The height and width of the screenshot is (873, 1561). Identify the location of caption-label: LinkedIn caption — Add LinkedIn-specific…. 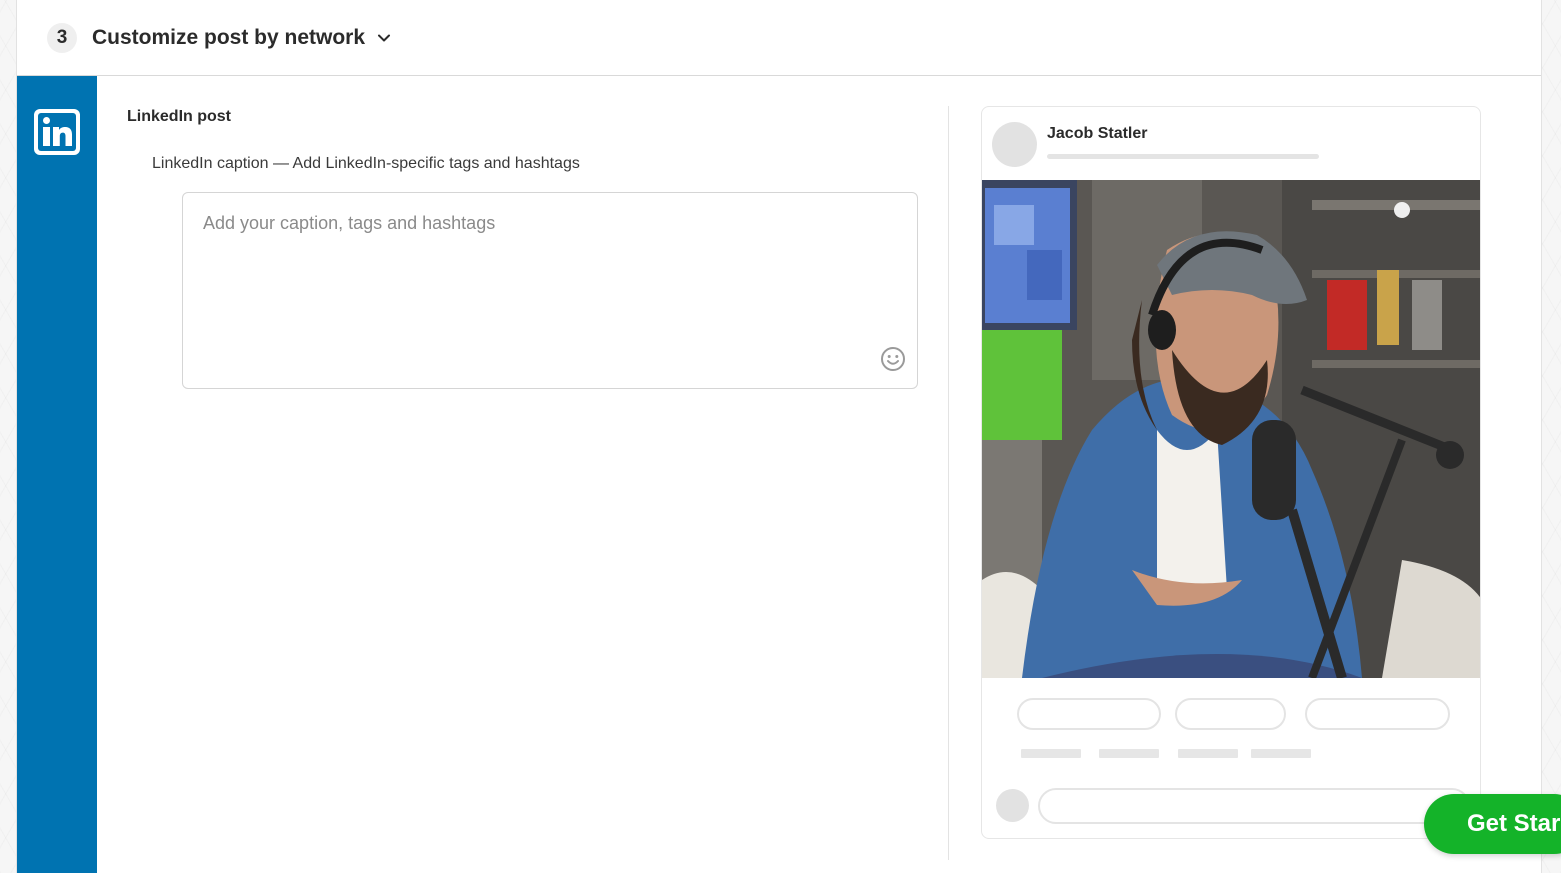
(366, 163).